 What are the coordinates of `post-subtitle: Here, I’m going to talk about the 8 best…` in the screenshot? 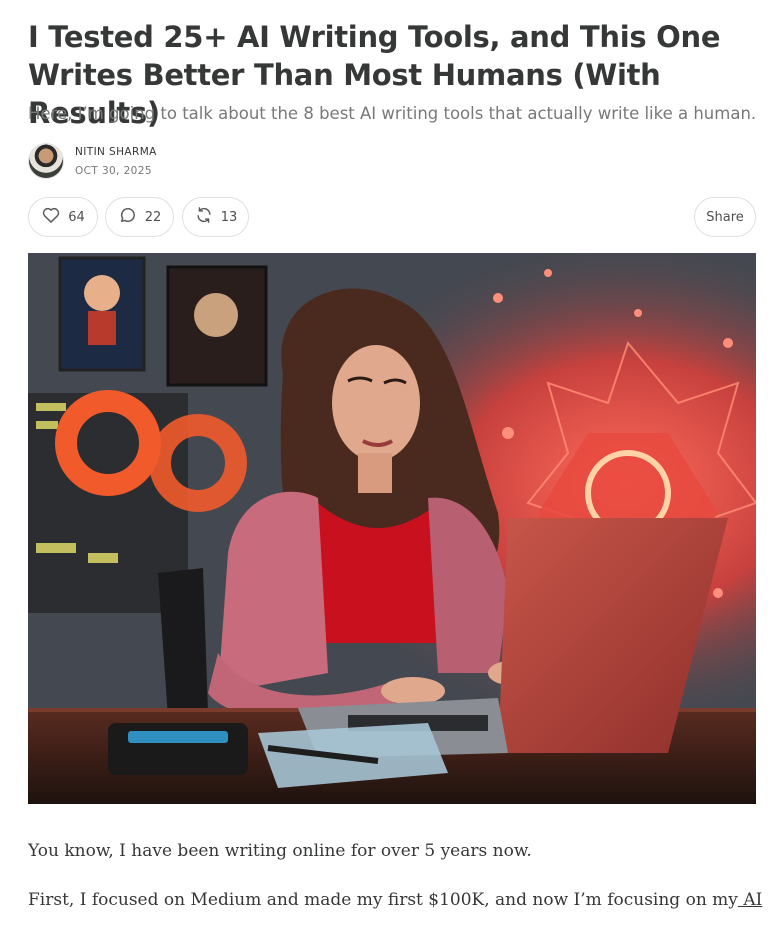 It's located at (392, 113).